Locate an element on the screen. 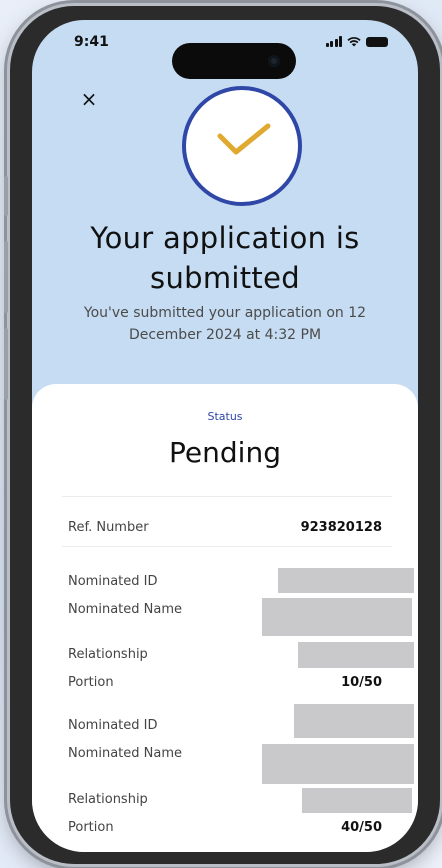  nominee-1-relationship-label: Relationship is located at coordinates (108, 654).